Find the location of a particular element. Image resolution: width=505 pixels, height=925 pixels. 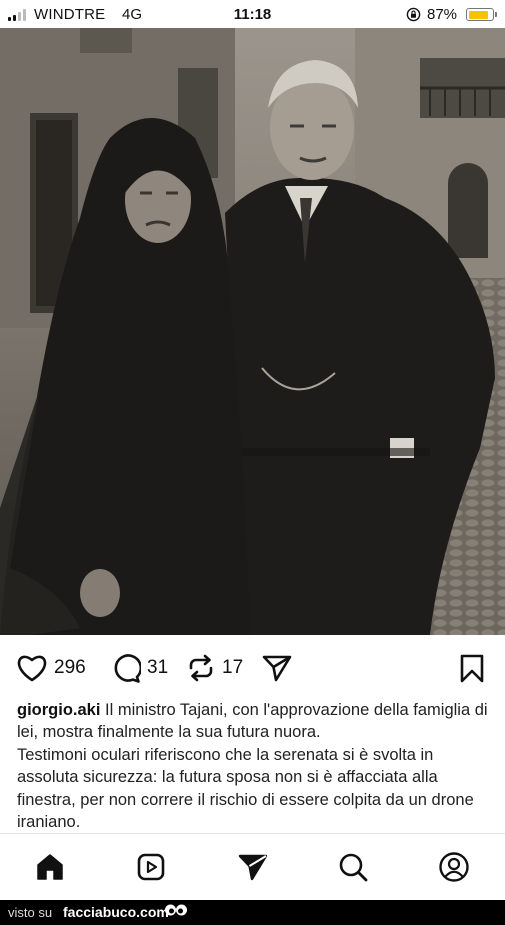

bottom-nav is located at coordinates (252, 867).